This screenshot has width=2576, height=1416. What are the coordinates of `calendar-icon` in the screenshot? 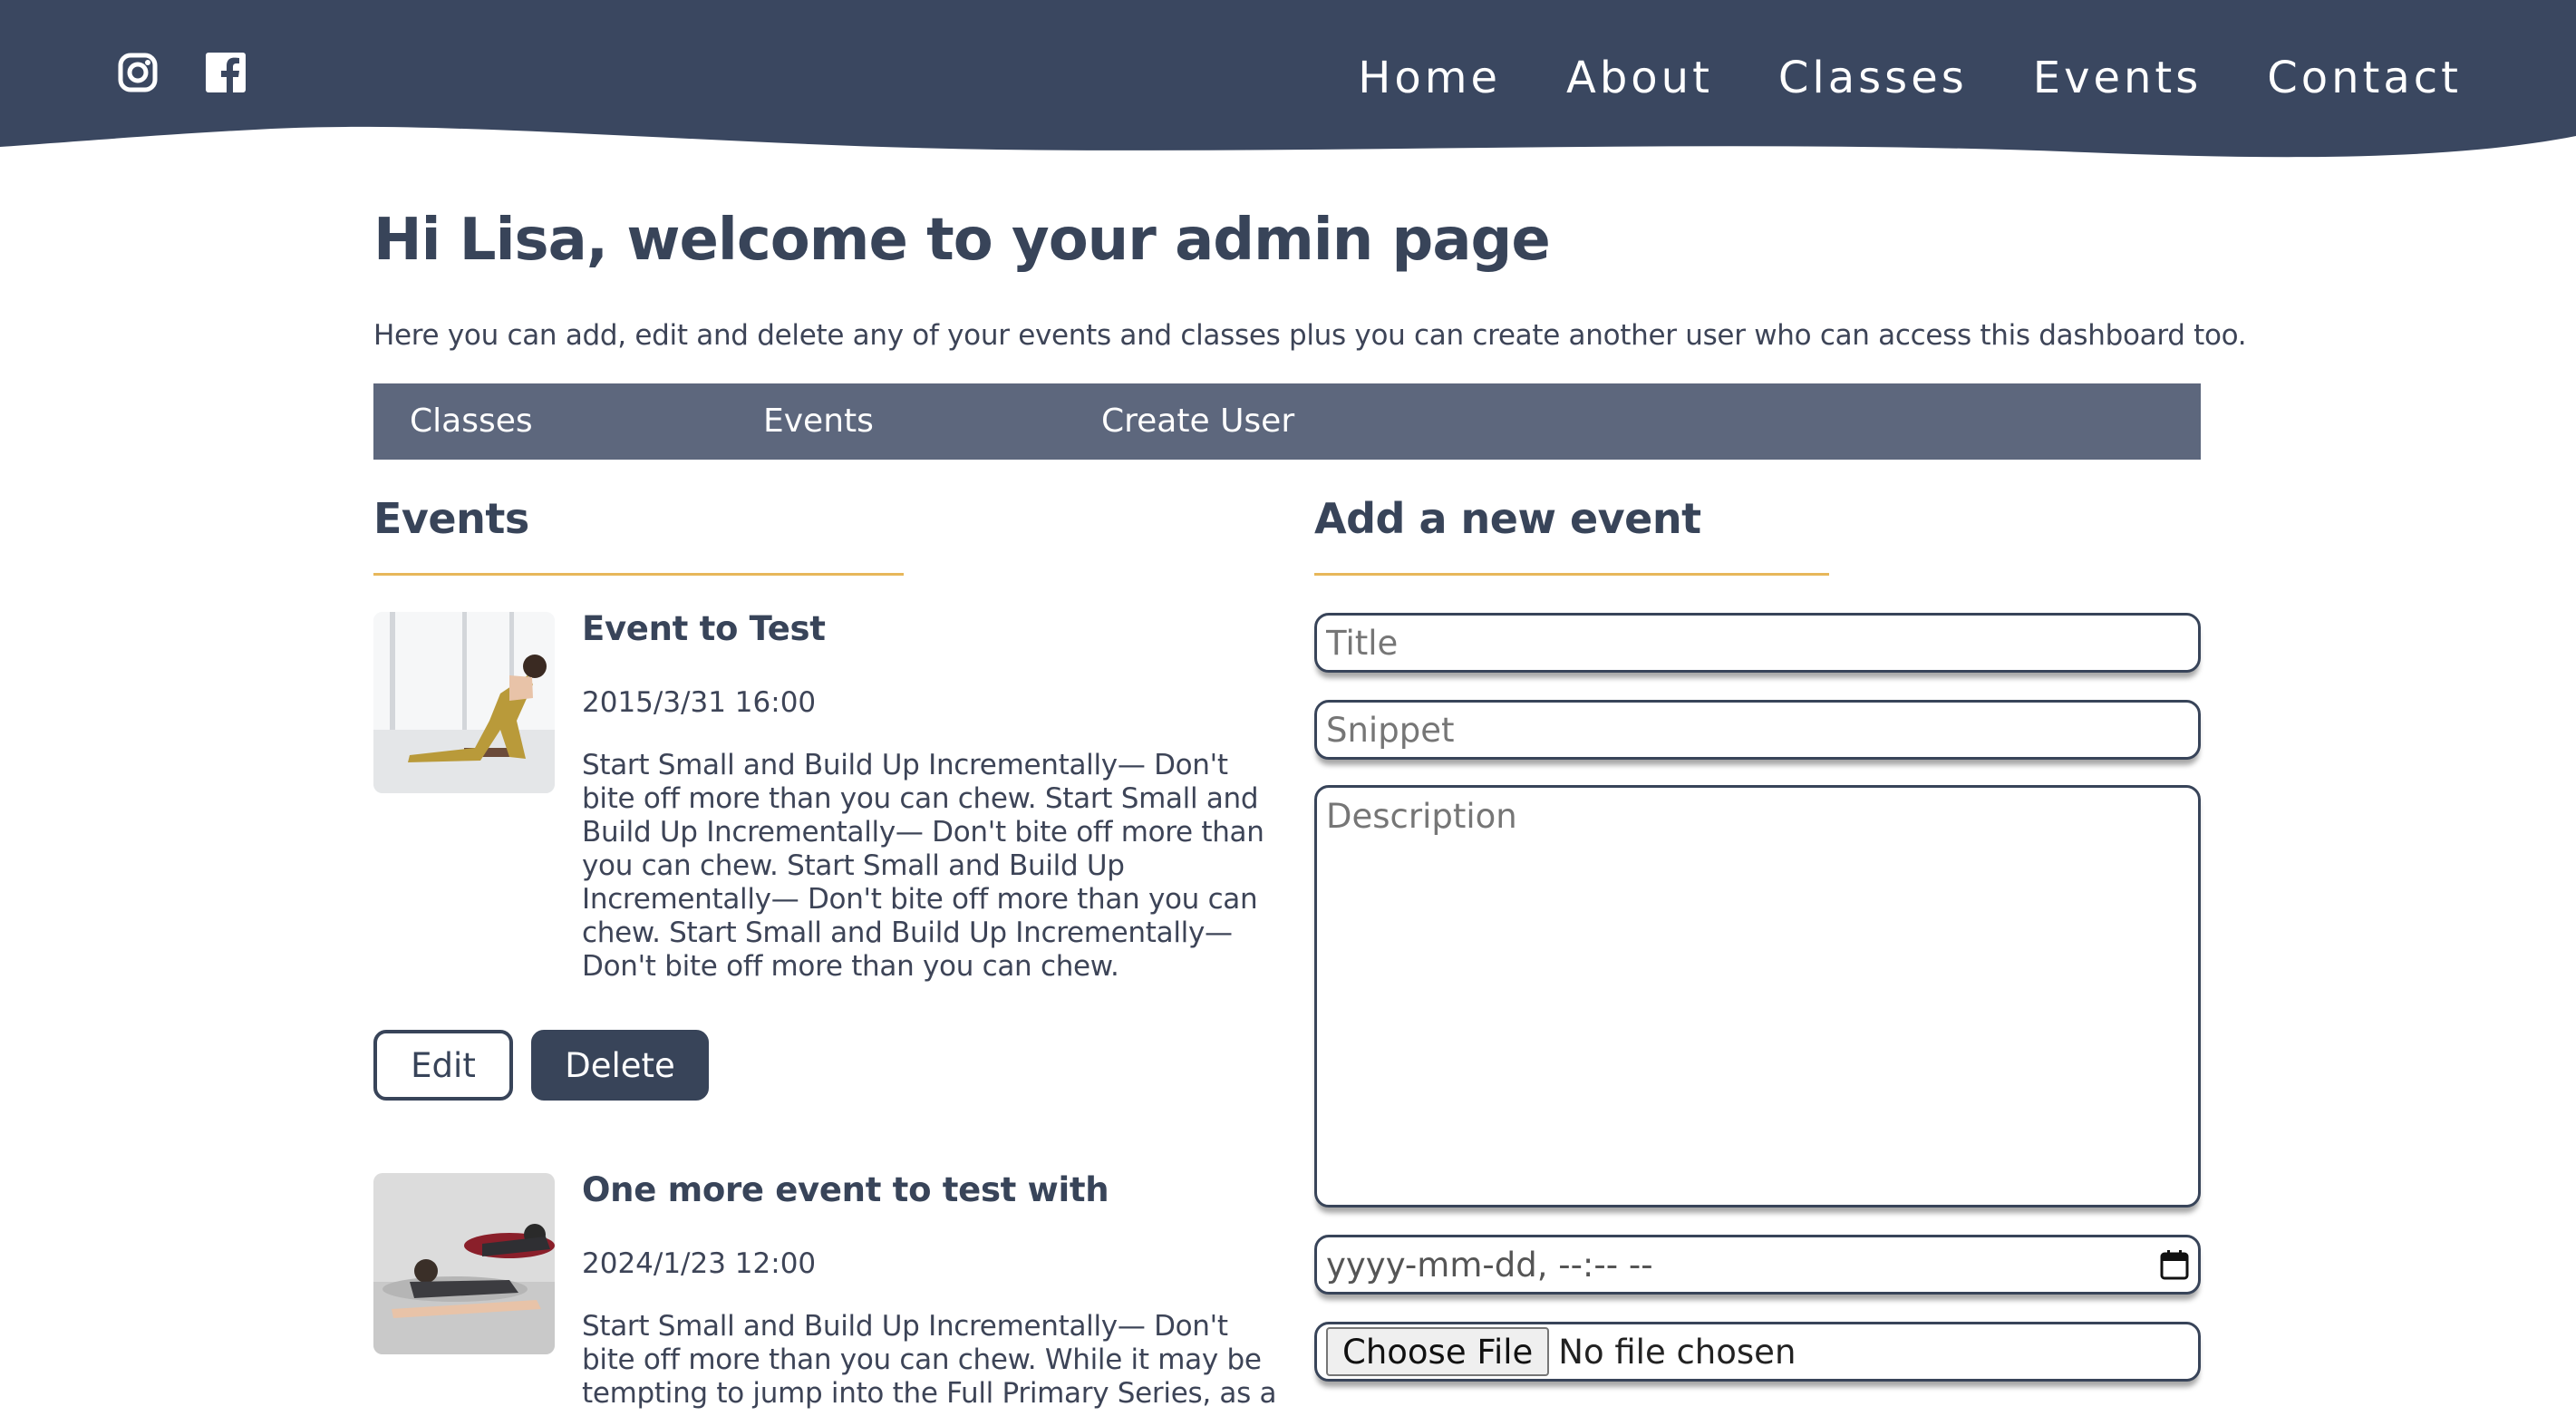 It's located at (2174, 1264).